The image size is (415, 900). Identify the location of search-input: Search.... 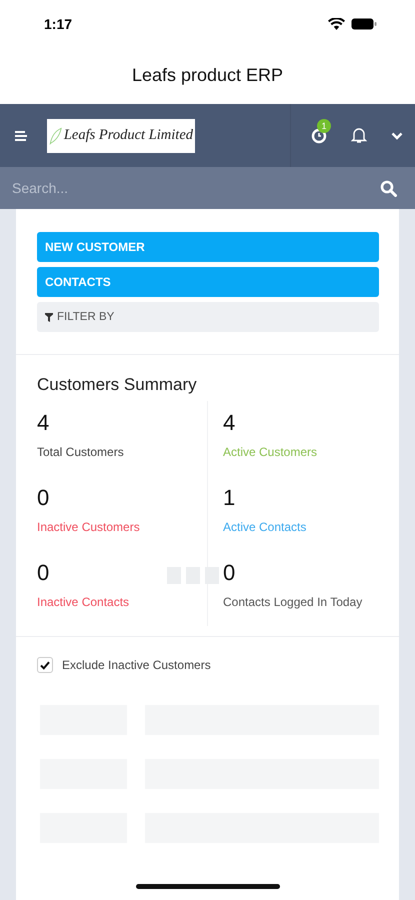
(196, 188).